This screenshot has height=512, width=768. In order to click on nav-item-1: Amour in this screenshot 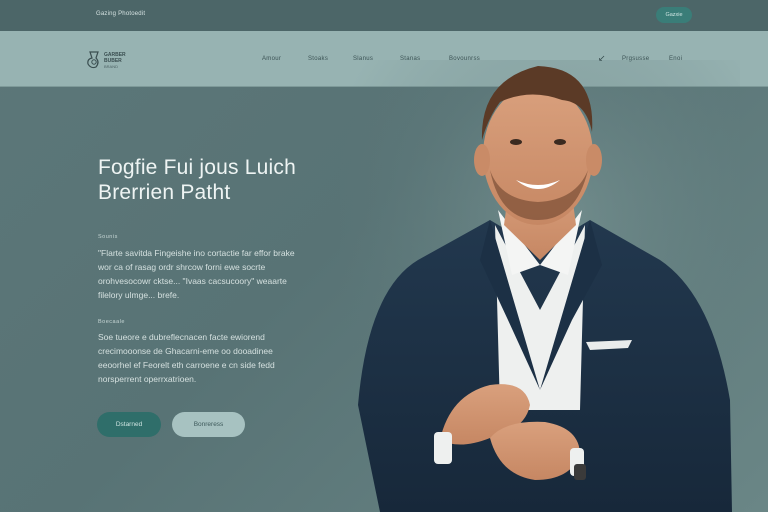, I will do `click(271, 59)`.